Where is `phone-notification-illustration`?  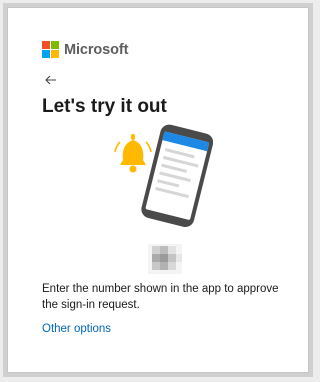
phone-notification-illustration is located at coordinates (163, 175).